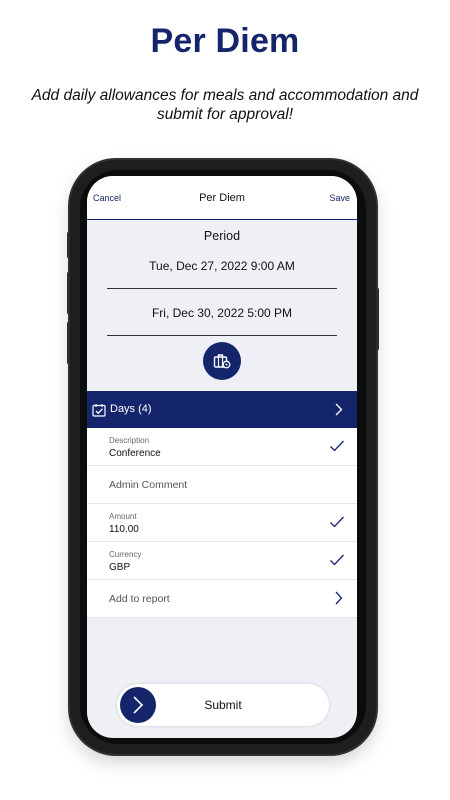 This screenshot has height=800, width=450. What do you see at coordinates (139, 599) in the screenshot?
I see `field-label: Add to report` at bounding box center [139, 599].